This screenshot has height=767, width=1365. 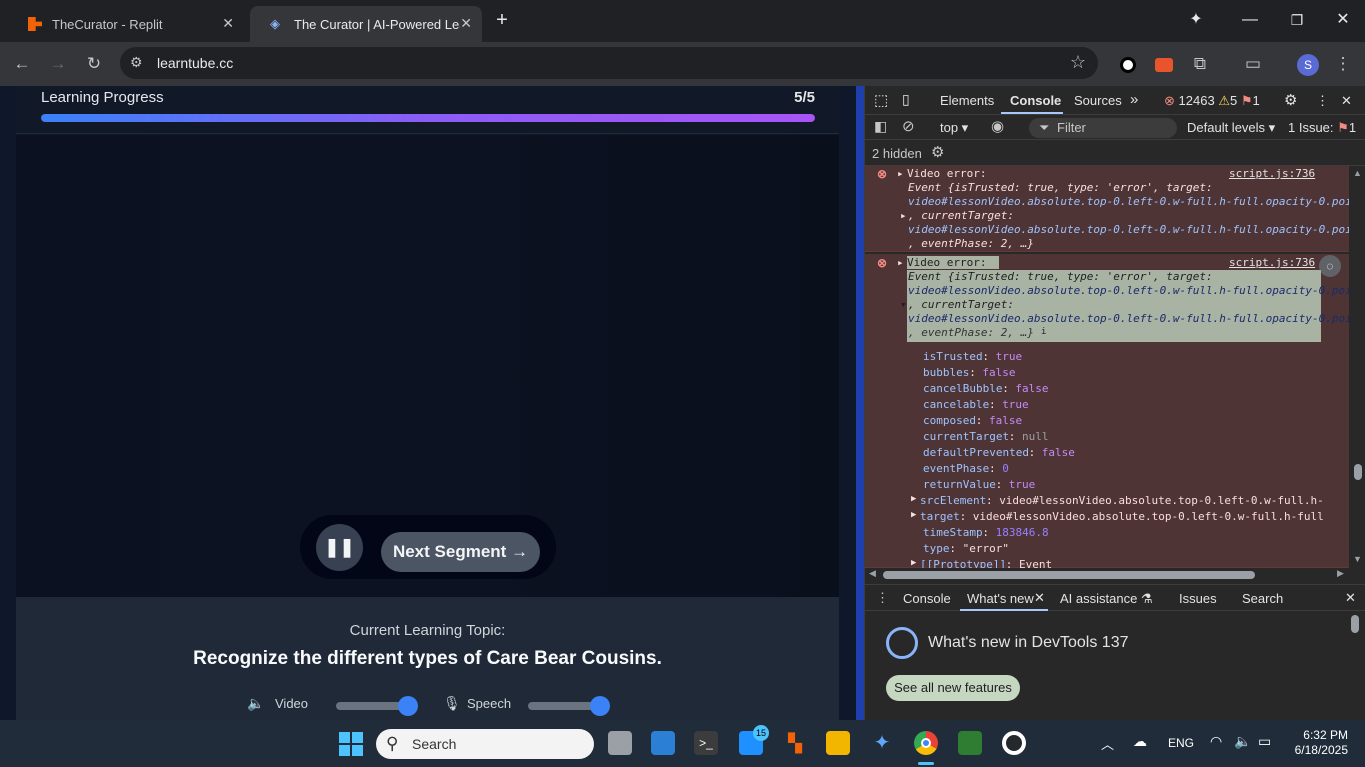 I want to click on notepad-icon, so click(x=970, y=743).